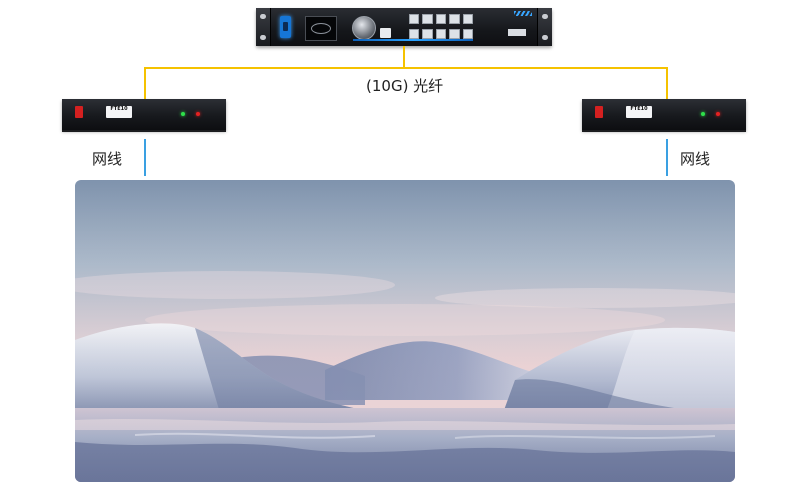  I want to click on network-line-left, so click(145, 157).